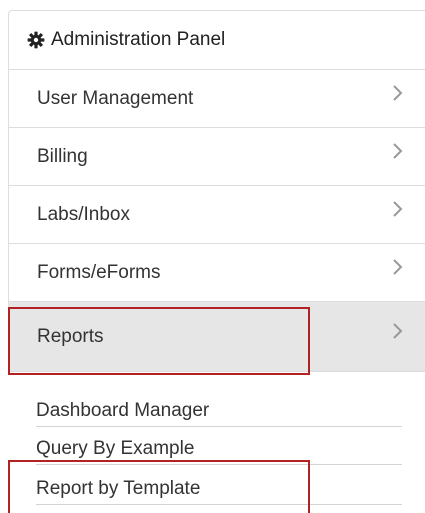  I want to click on submenu-item-query-by-example: Query By Example, so click(219, 446).